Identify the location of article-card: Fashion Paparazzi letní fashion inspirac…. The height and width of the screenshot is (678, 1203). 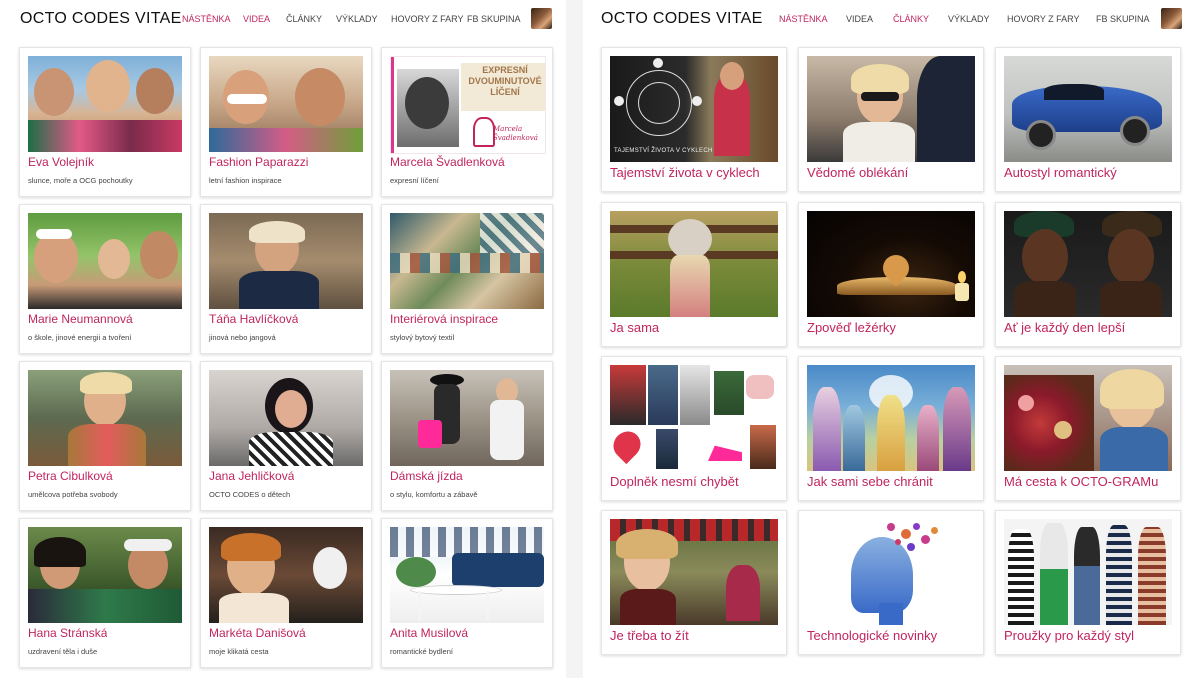
(286, 122).